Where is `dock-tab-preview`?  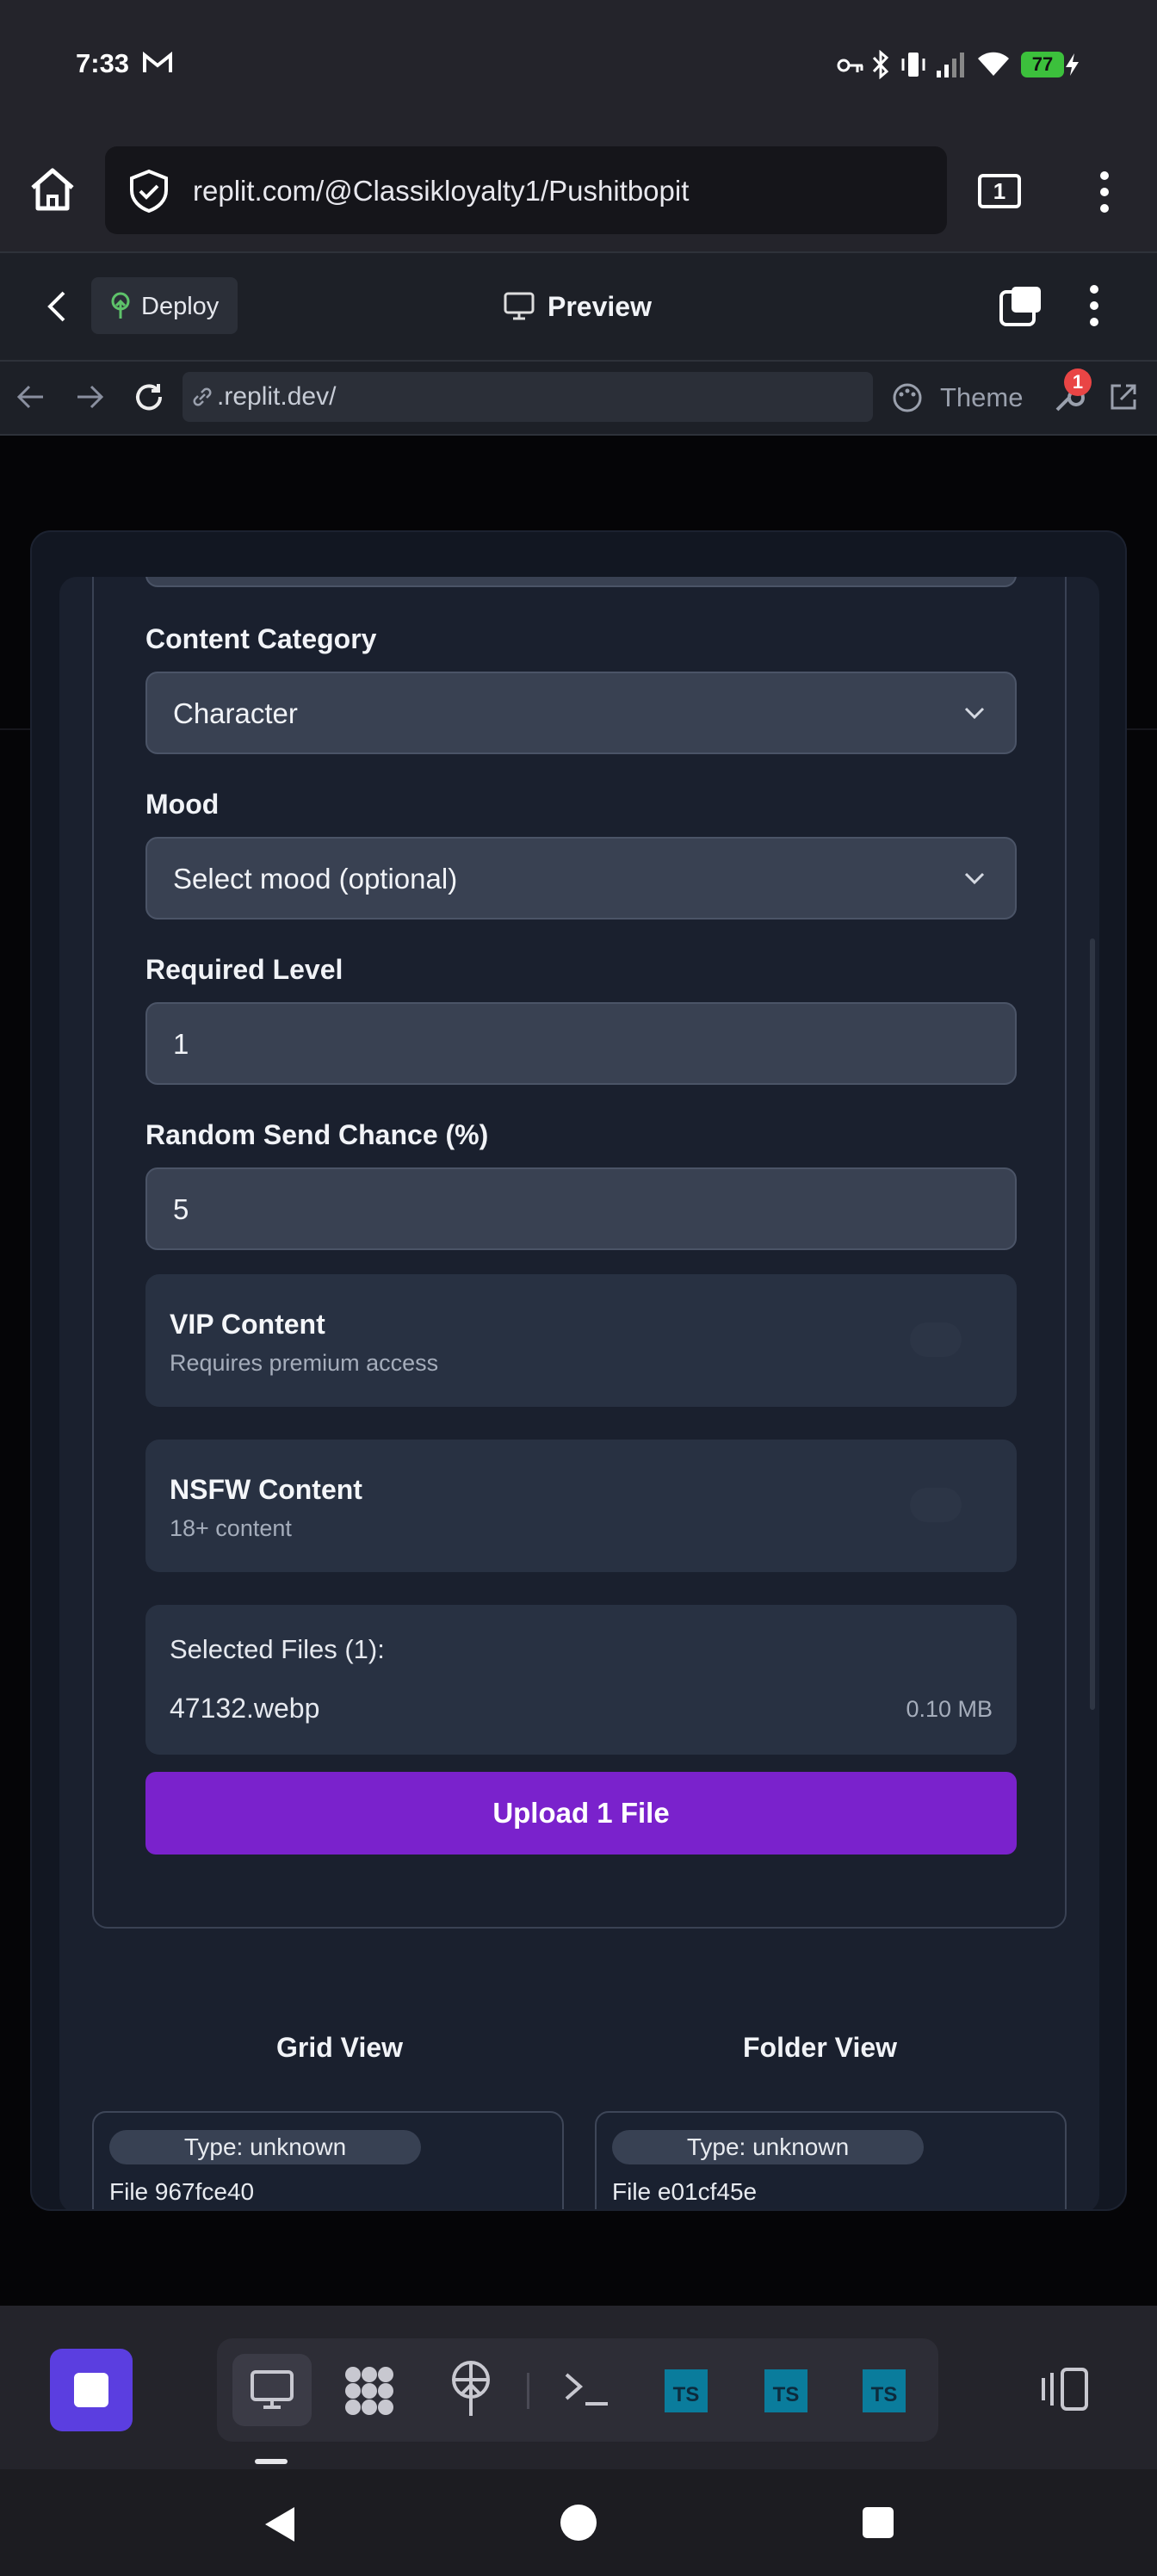
dock-tab-preview is located at coordinates (272, 2390).